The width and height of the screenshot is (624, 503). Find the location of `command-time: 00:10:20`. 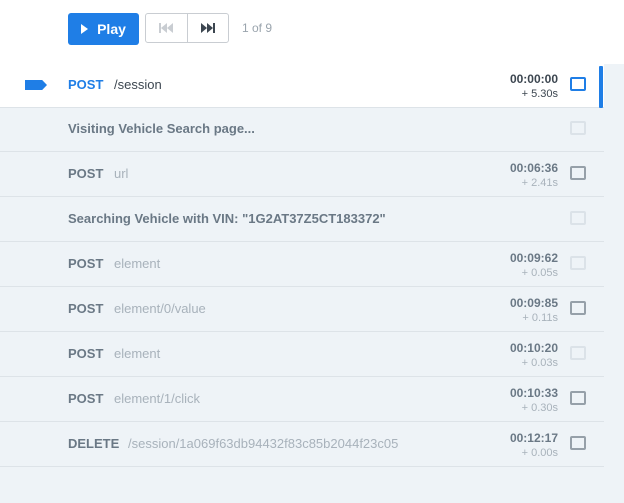

command-time: 00:10:20 is located at coordinates (533, 348).